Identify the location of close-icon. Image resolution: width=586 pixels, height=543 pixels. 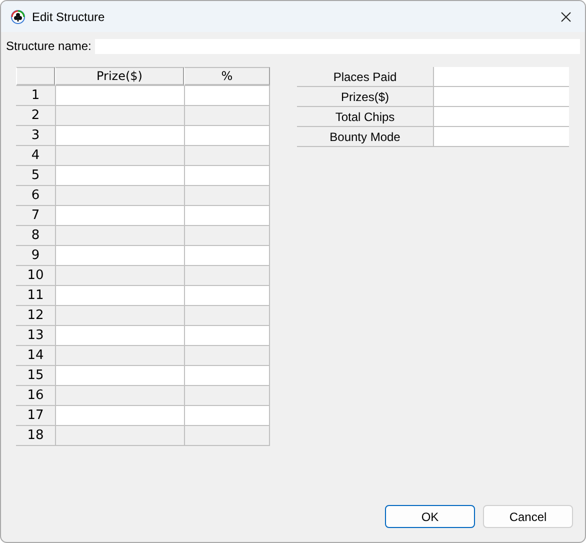
(566, 17).